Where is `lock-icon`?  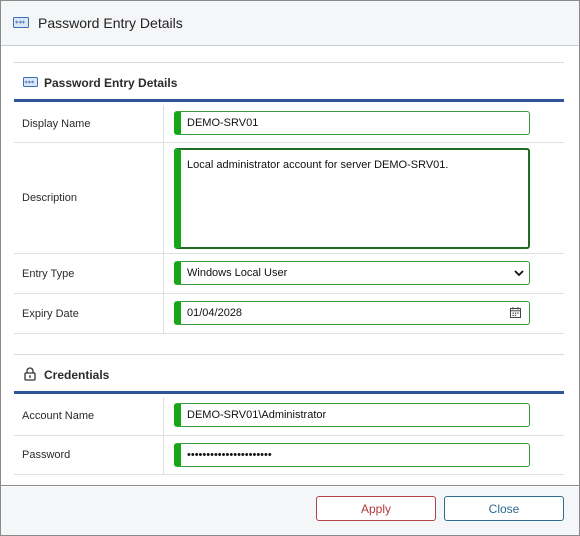
lock-icon is located at coordinates (30, 375).